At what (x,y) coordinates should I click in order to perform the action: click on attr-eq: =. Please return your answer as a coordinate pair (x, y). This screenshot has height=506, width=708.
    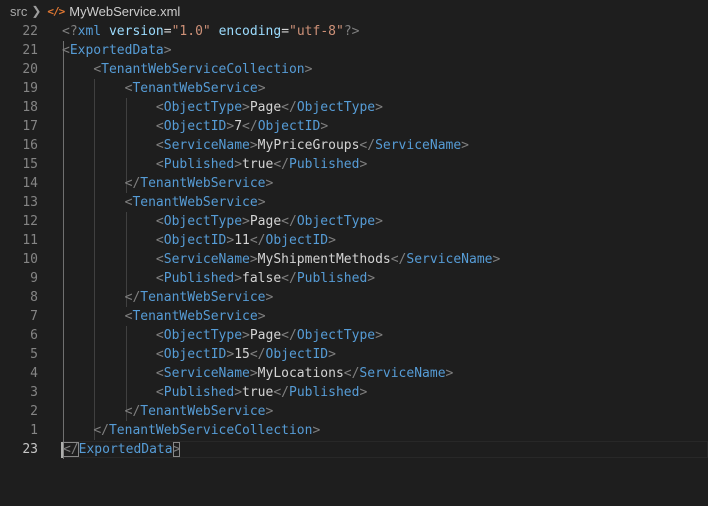
    Looking at the image, I should click on (167, 31).